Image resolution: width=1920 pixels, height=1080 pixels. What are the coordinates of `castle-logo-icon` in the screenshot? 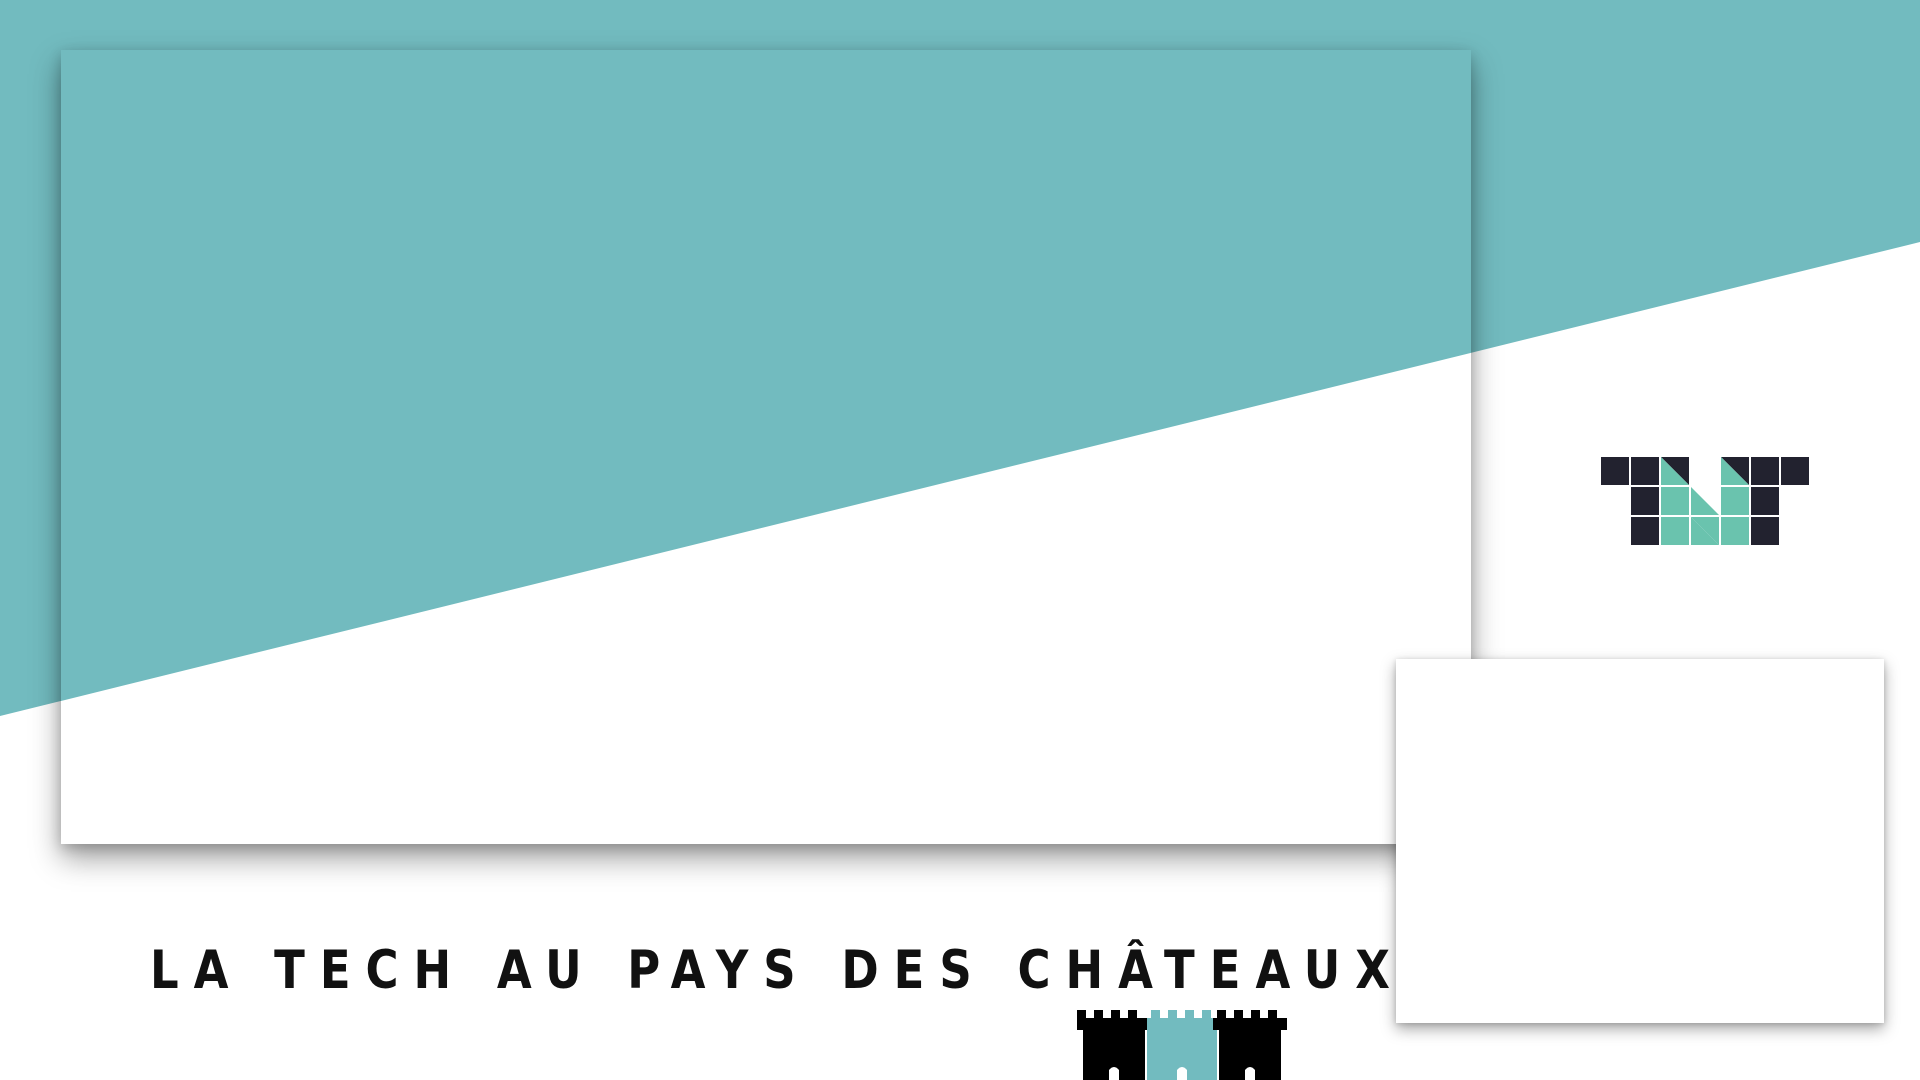 It's located at (1182, 1045).